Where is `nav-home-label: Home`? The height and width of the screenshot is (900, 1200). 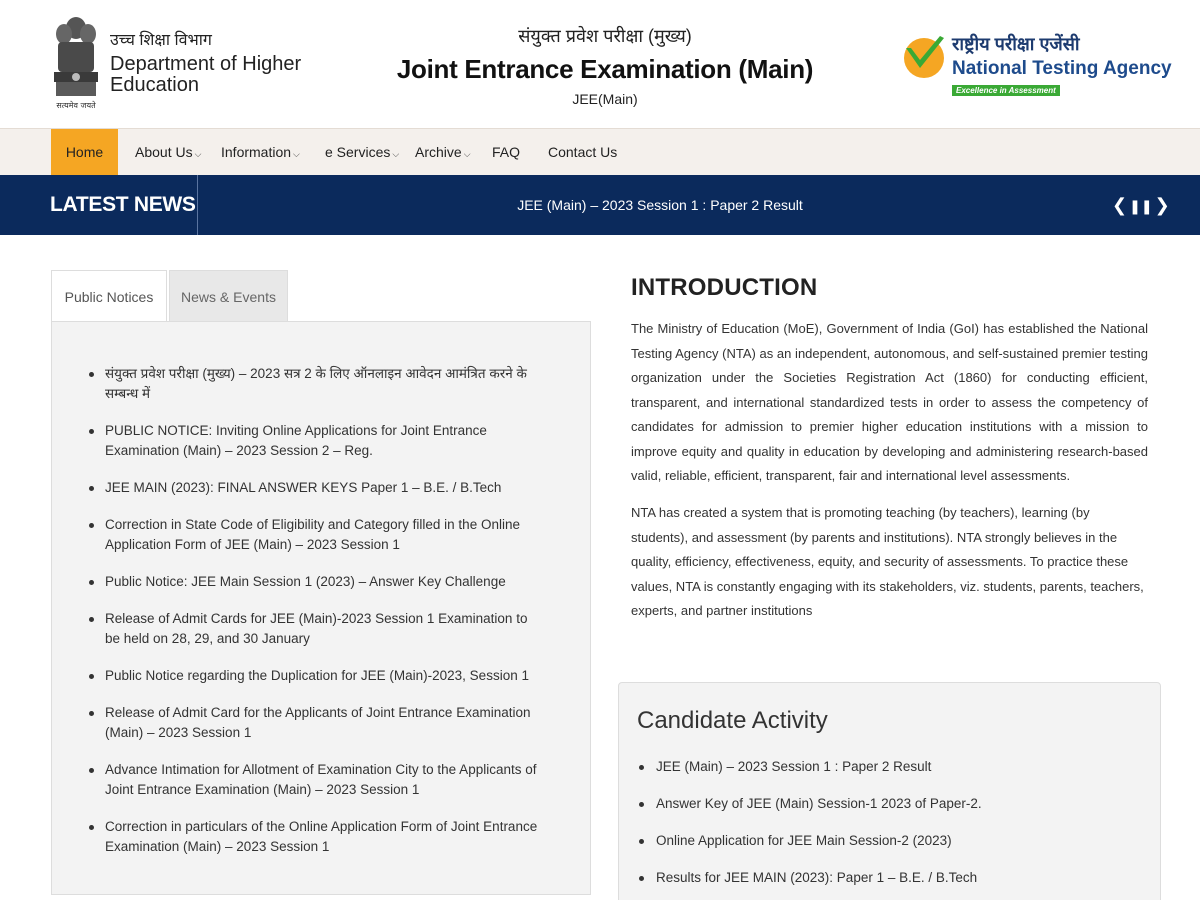 nav-home-label: Home is located at coordinates (84, 152).